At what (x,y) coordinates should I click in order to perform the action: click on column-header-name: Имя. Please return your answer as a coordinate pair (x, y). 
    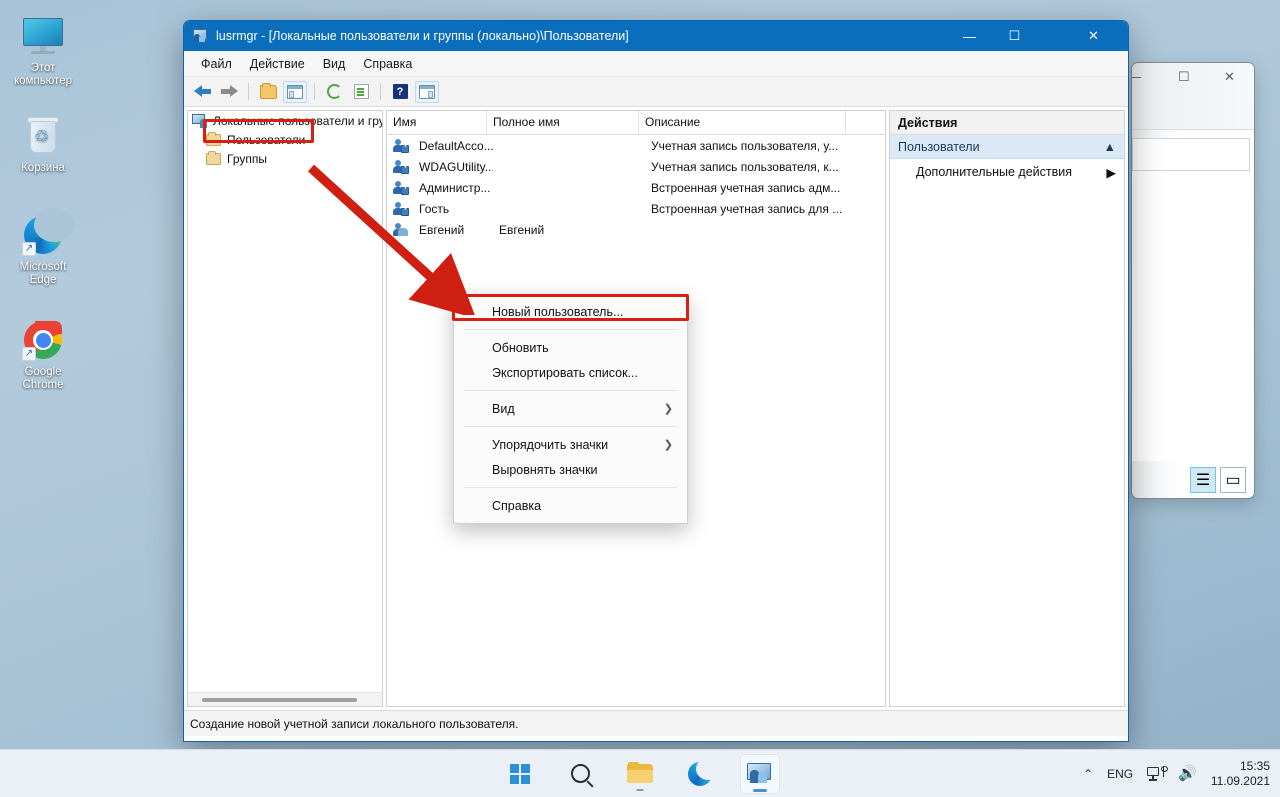
    Looking at the image, I should click on (437, 122).